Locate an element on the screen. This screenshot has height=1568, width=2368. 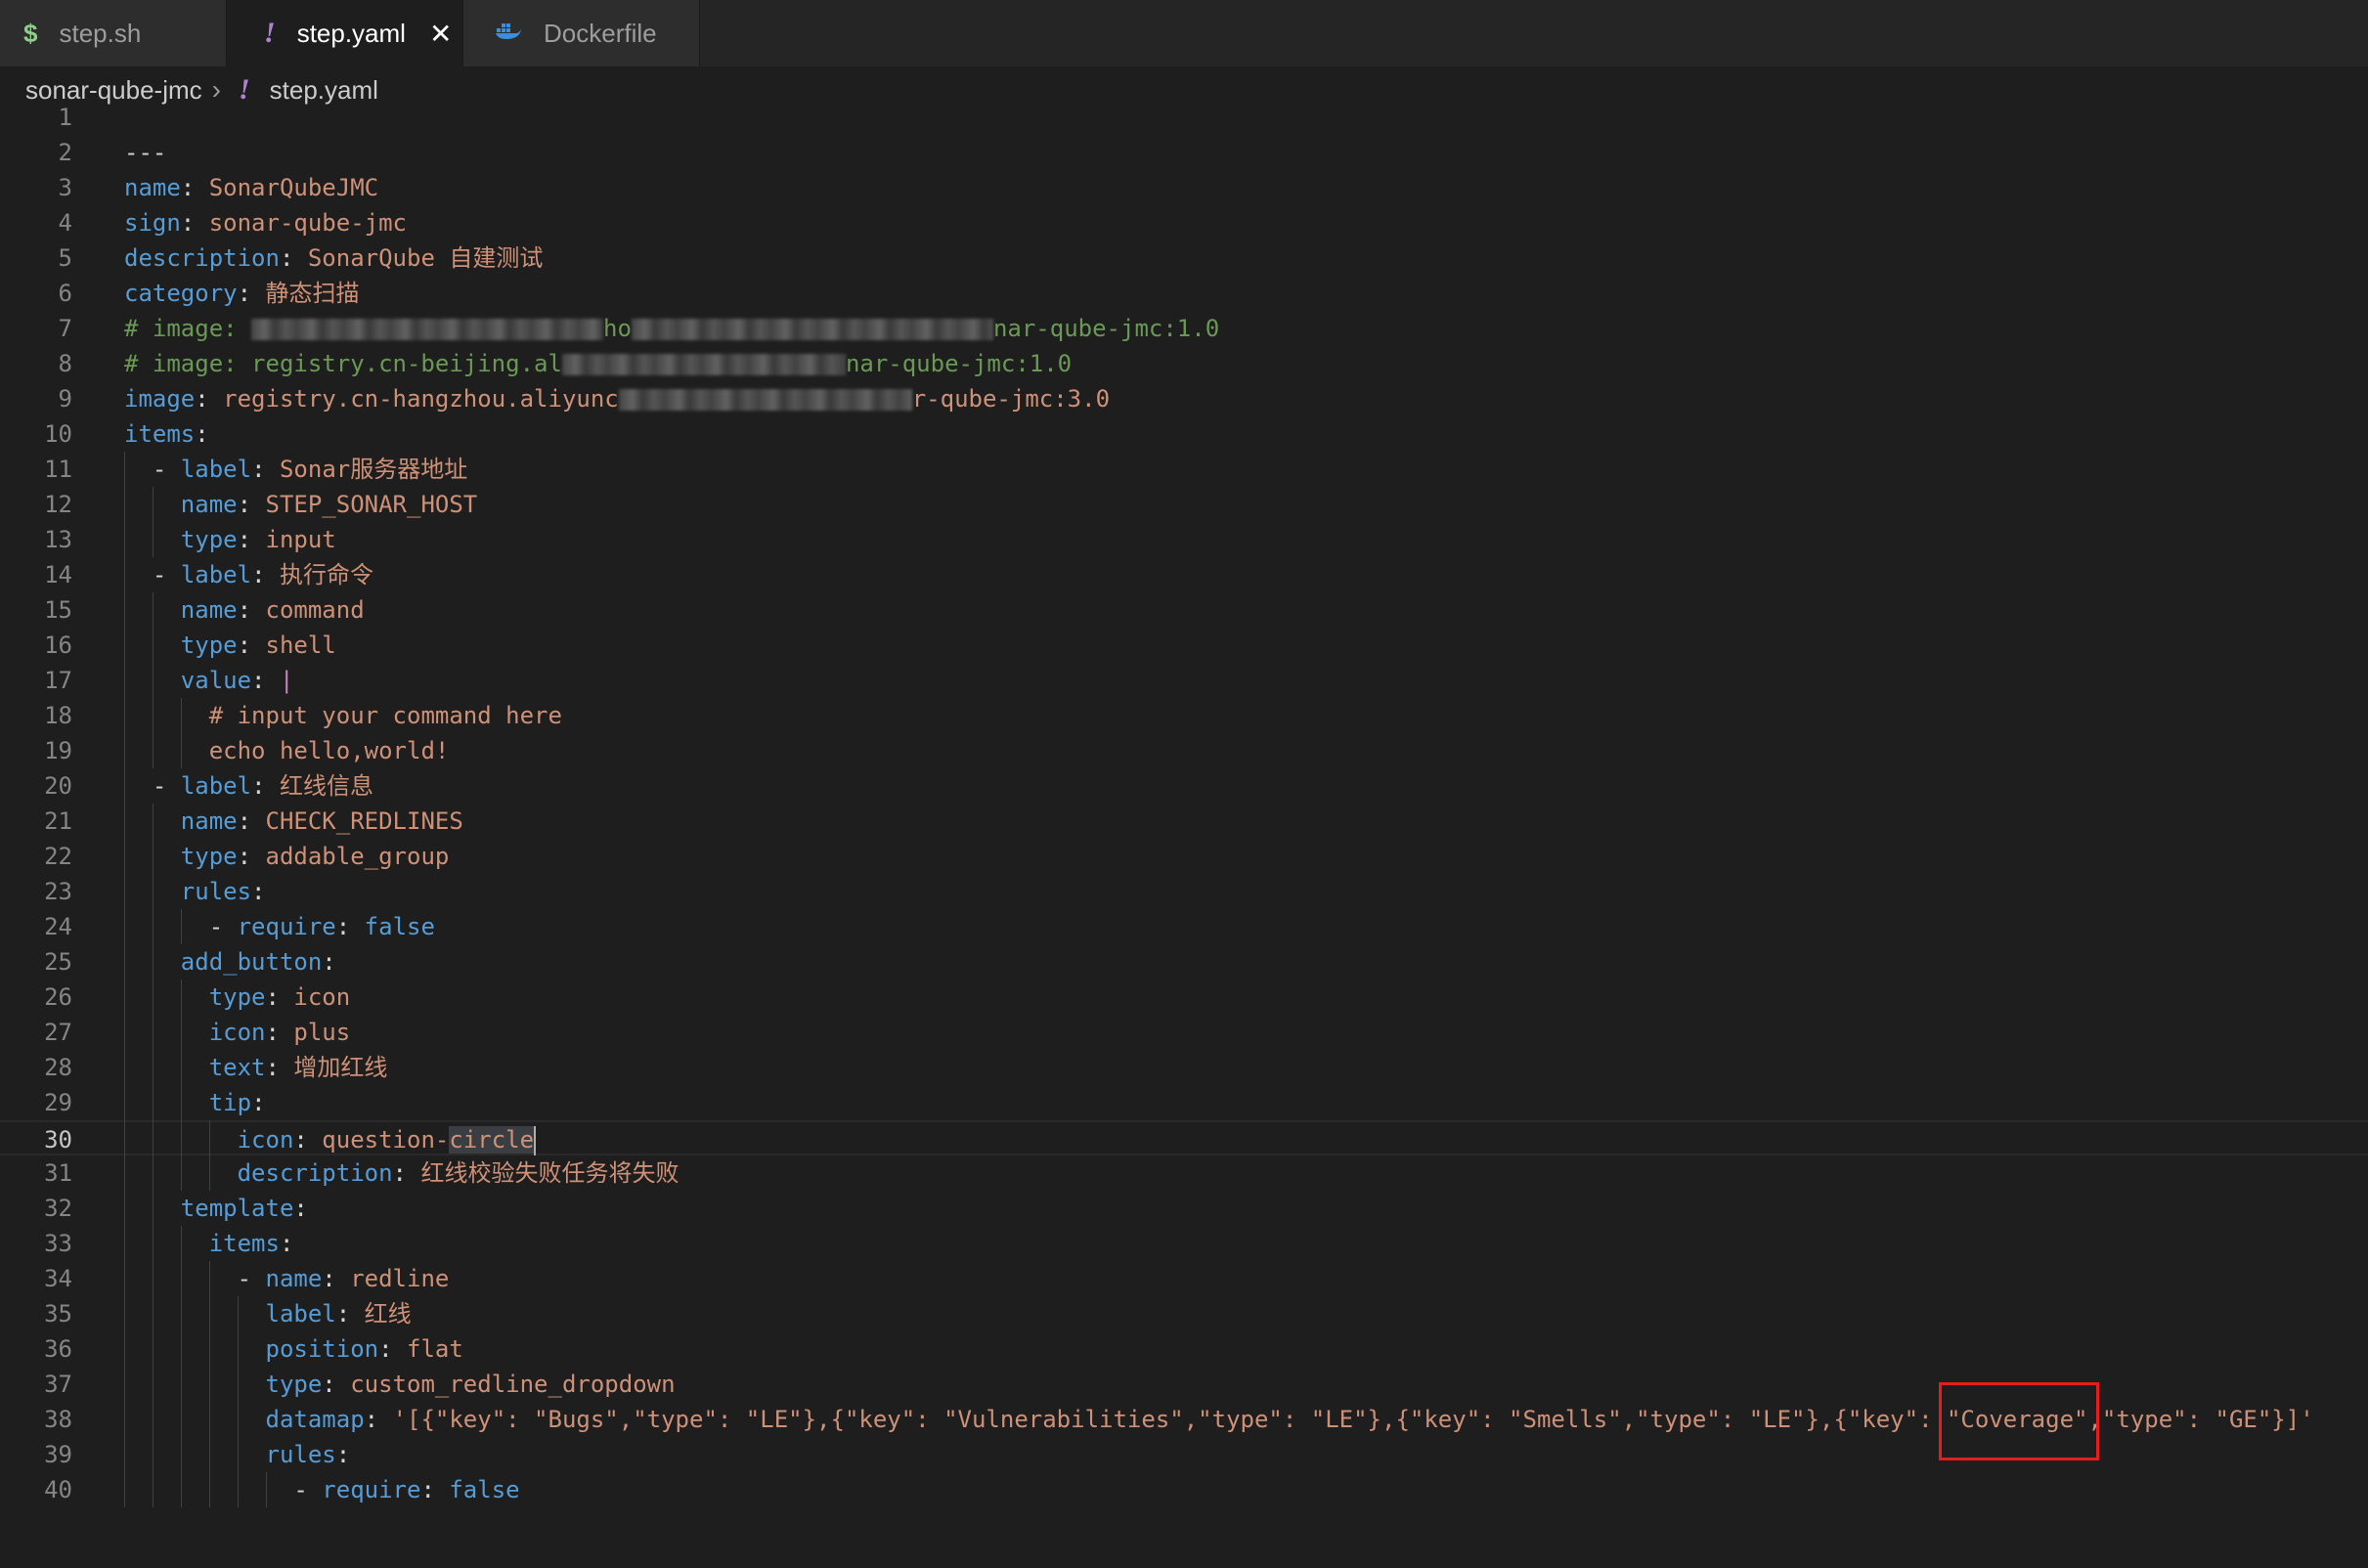
code-line: 11 - label: Sonar服务器地址 is located at coordinates (1184, 469).